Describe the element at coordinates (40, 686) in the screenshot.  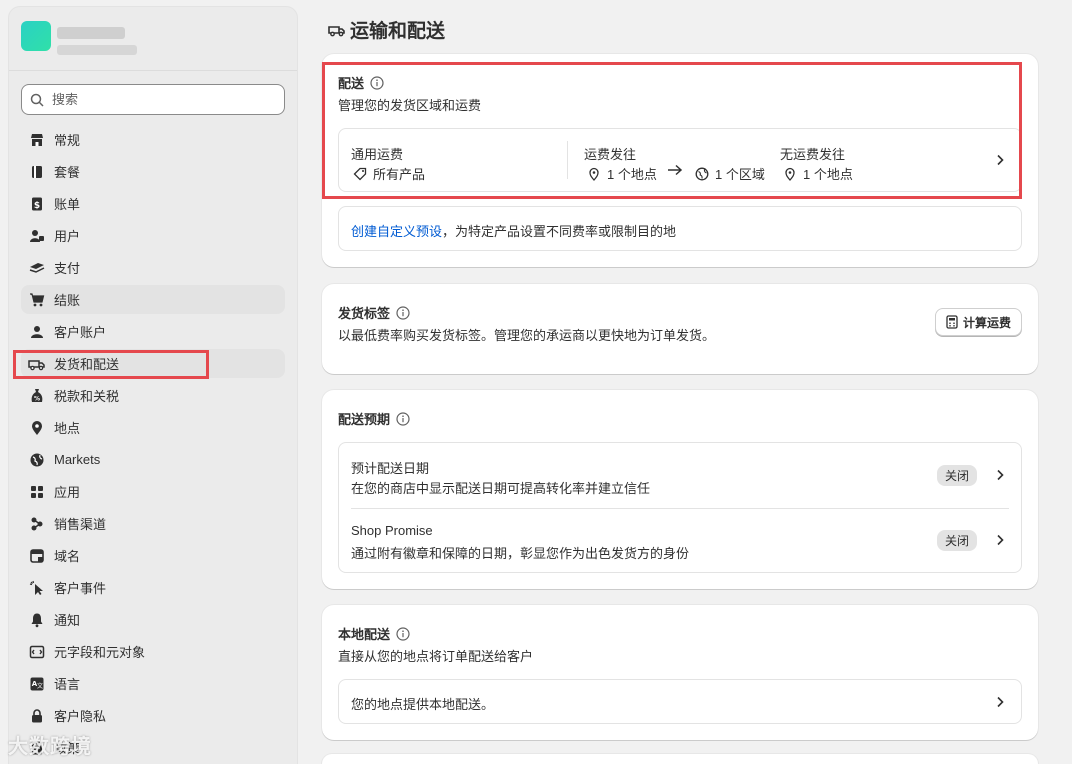
I see `svg-text: 文` at that location.